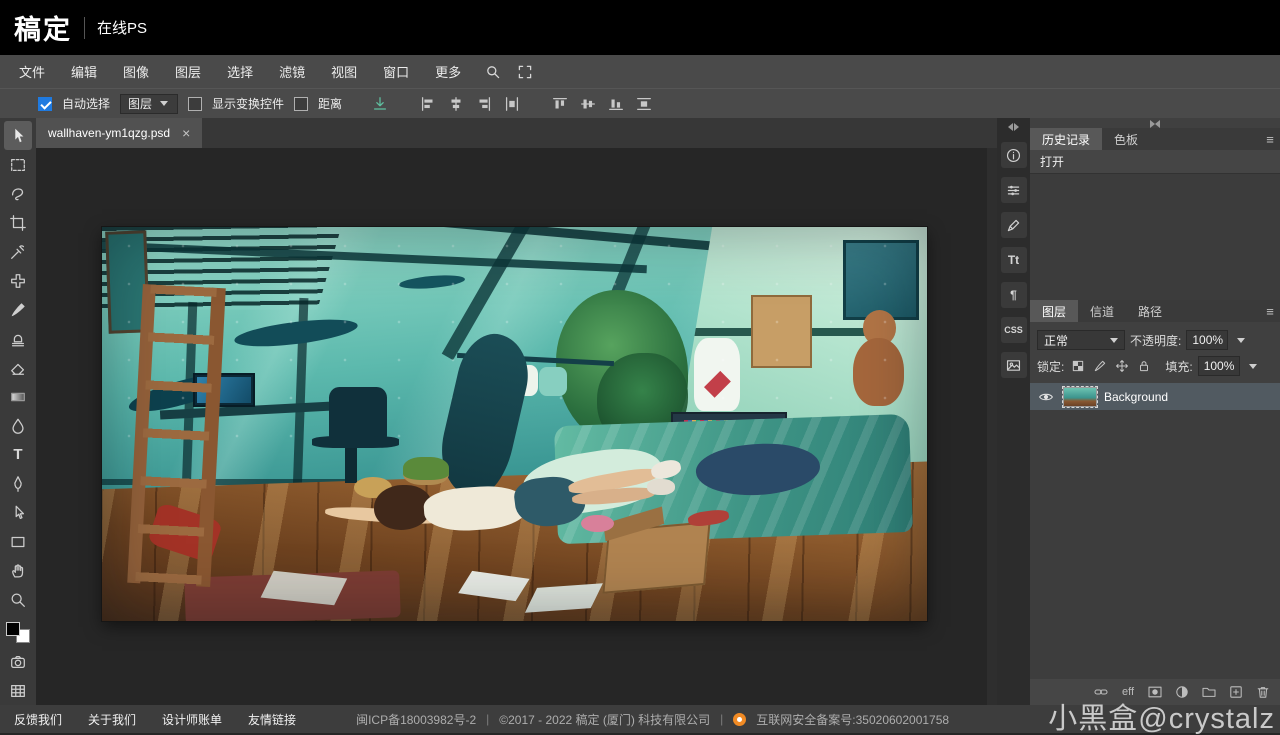 Image resolution: width=1280 pixels, height=735 pixels. What do you see at coordinates (18, 661) in the screenshot?
I see `camera-icon` at bounding box center [18, 661].